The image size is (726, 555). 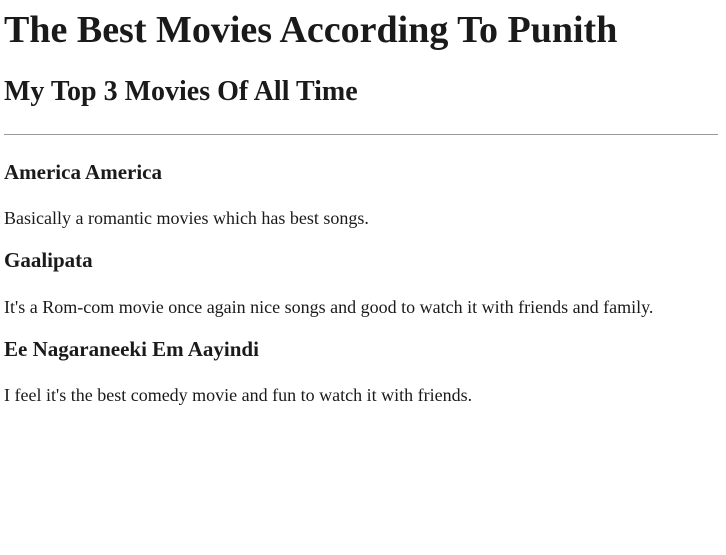 What do you see at coordinates (48, 260) in the screenshot?
I see `movie-title: Gaalipata` at bounding box center [48, 260].